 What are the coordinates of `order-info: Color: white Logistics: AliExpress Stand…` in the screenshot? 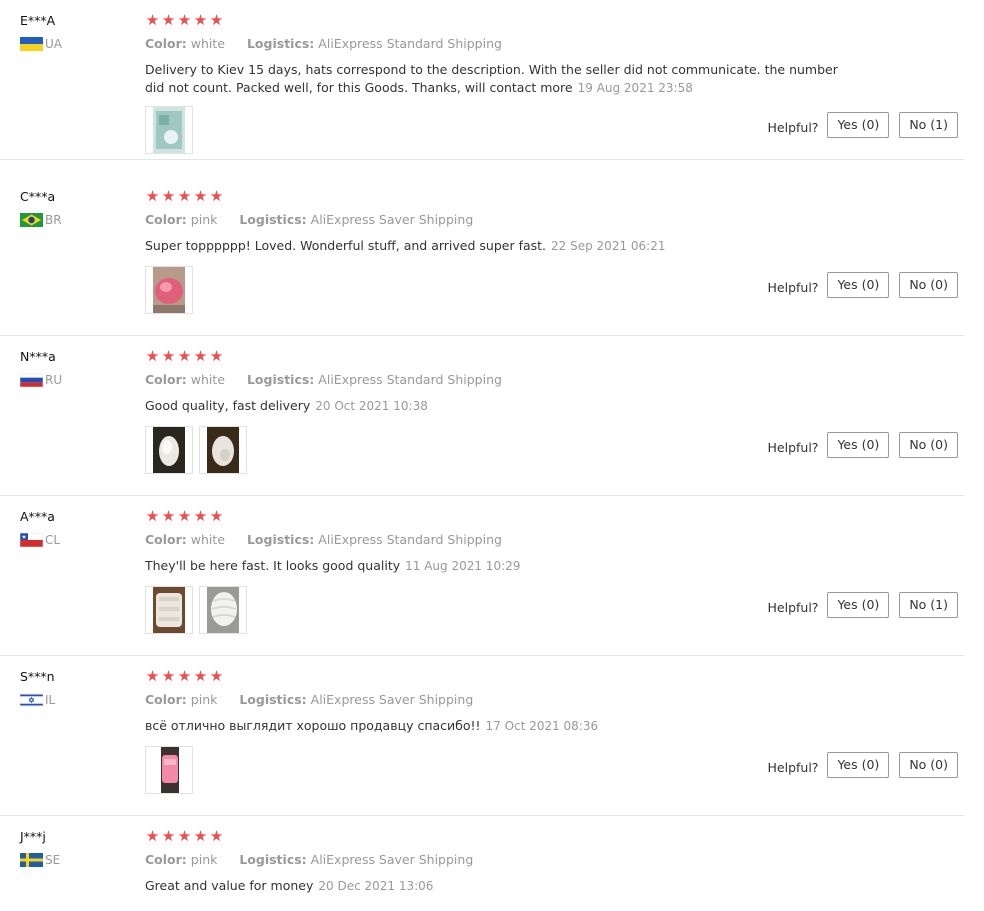 It's located at (505, 540).